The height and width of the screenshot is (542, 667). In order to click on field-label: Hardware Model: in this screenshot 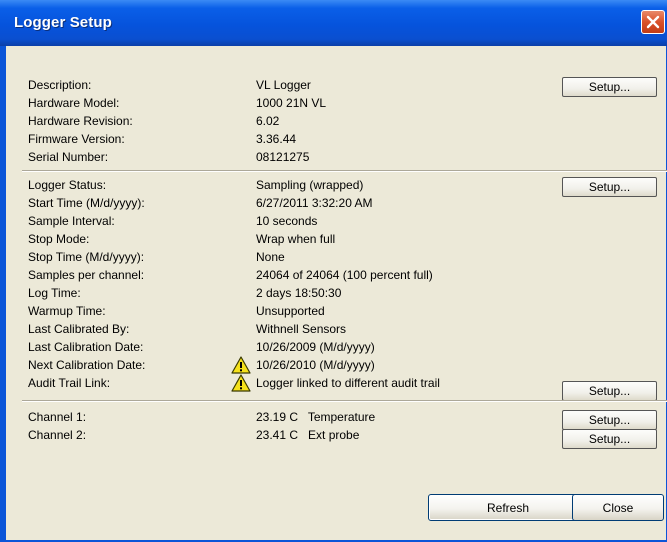, I will do `click(74, 103)`.